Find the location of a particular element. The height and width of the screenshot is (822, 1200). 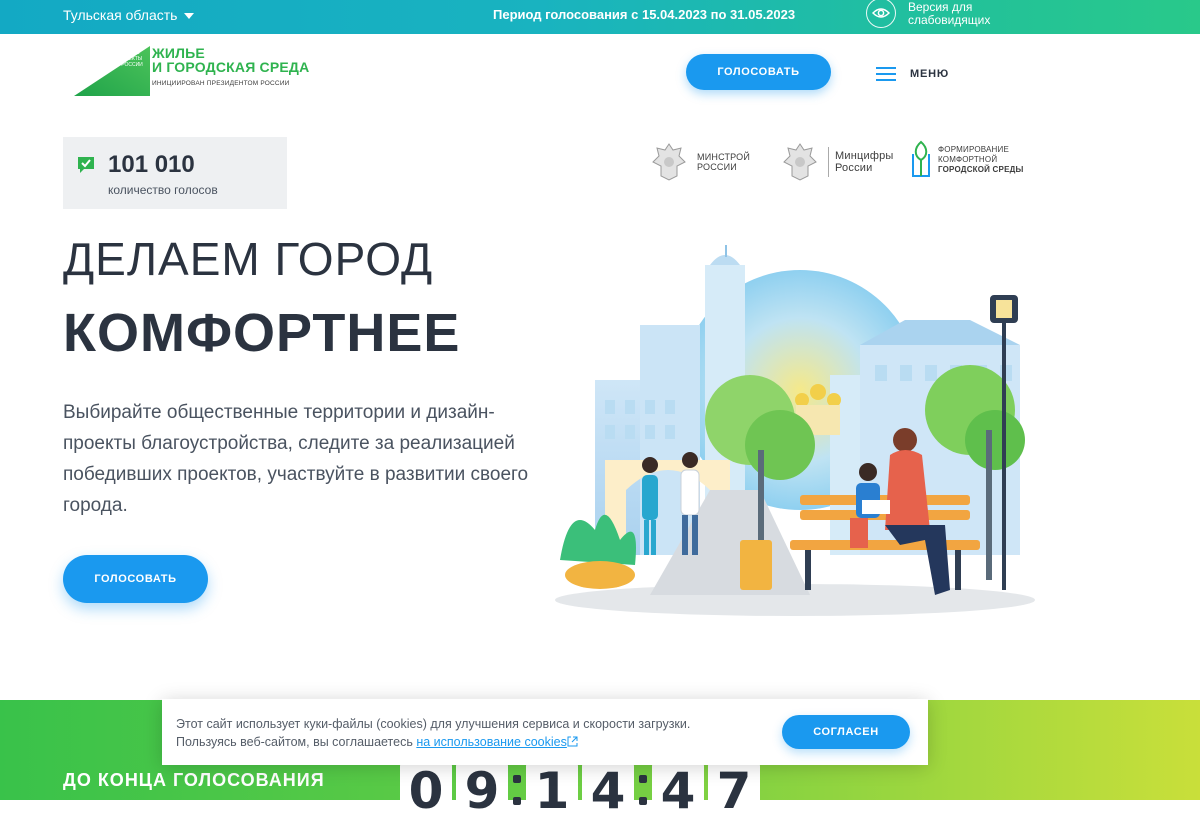

partner-fkgs-line1: ФОРМИРОВАНИЕ is located at coordinates (974, 149).